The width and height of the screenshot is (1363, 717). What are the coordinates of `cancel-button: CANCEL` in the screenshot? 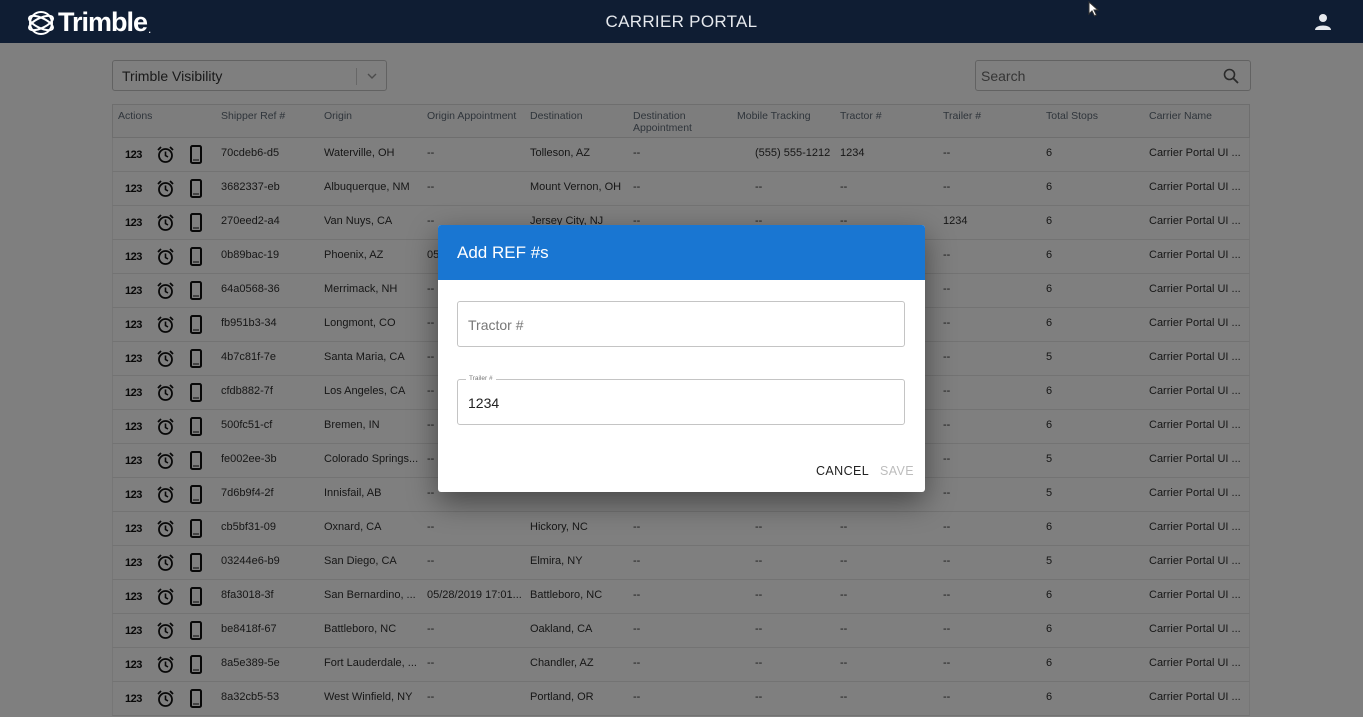 It's located at (842, 471).